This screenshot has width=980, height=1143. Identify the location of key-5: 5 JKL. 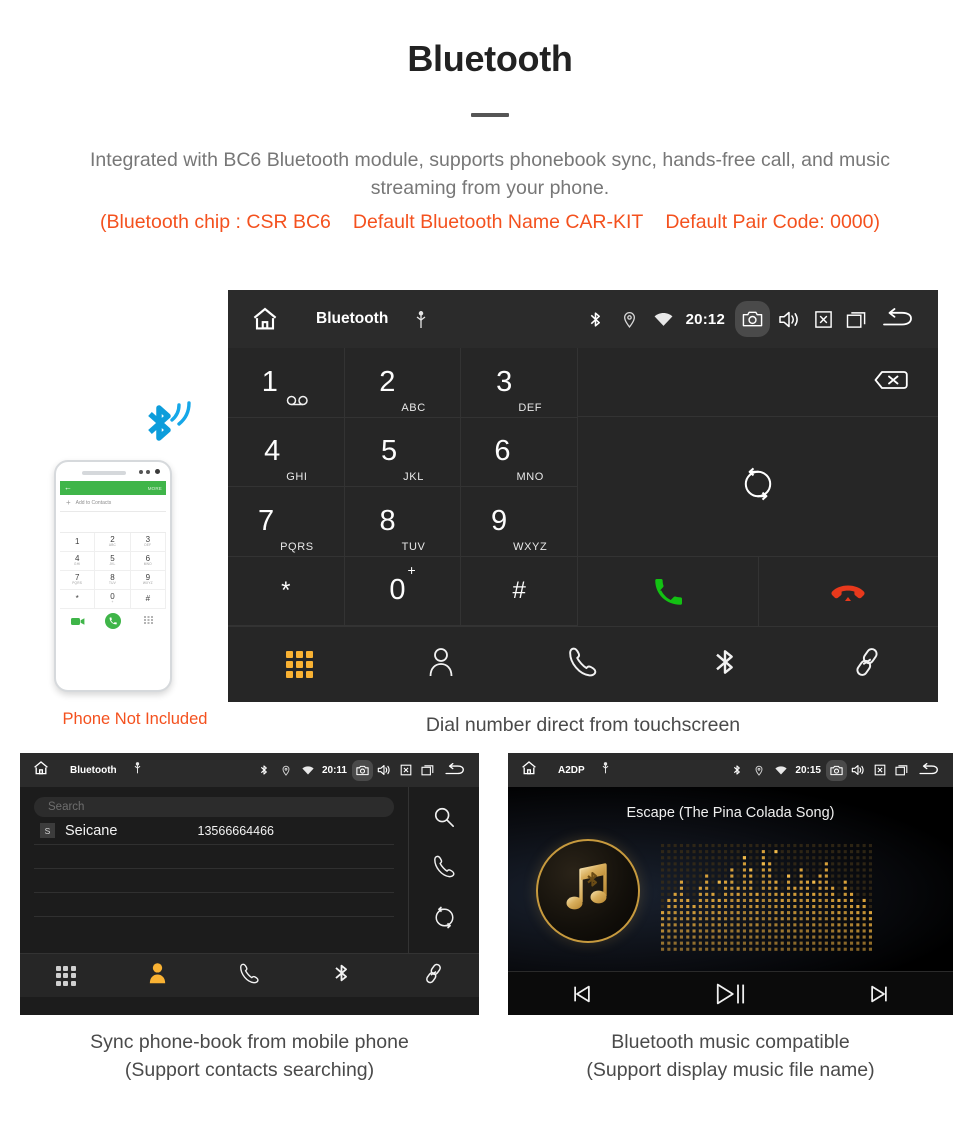
(403, 452).